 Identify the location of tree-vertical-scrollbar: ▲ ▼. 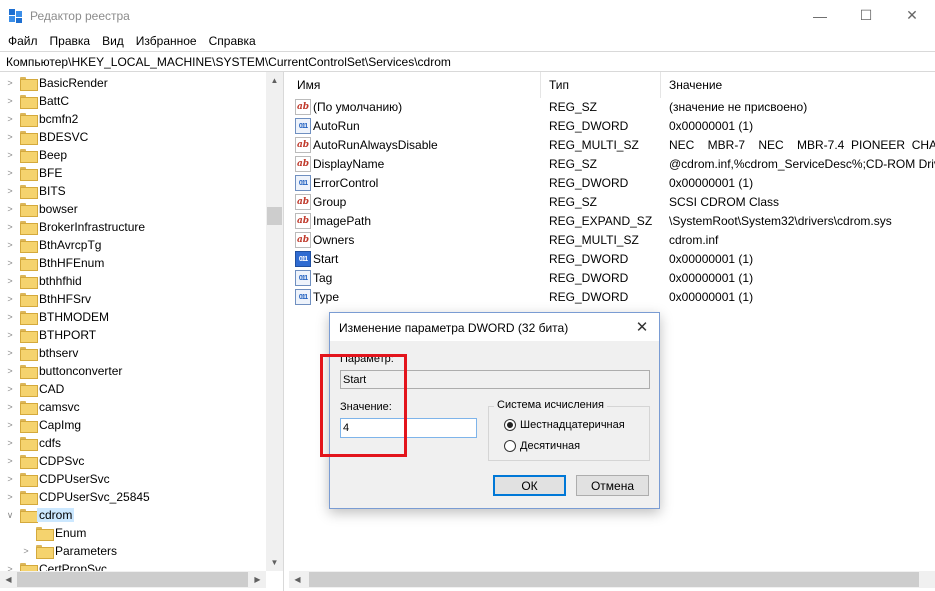
(274, 321).